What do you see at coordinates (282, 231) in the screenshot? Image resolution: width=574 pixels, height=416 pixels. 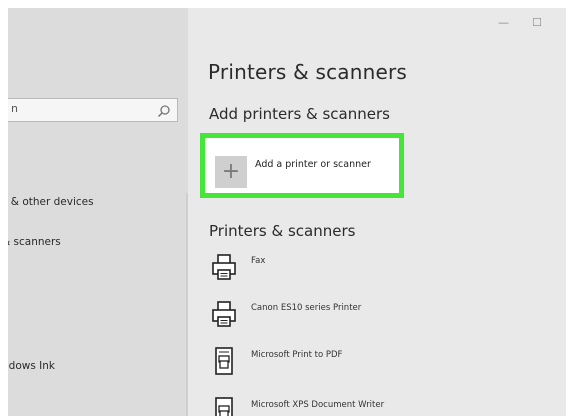 I see `printers-section-title: Printers & scanners` at bounding box center [282, 231].